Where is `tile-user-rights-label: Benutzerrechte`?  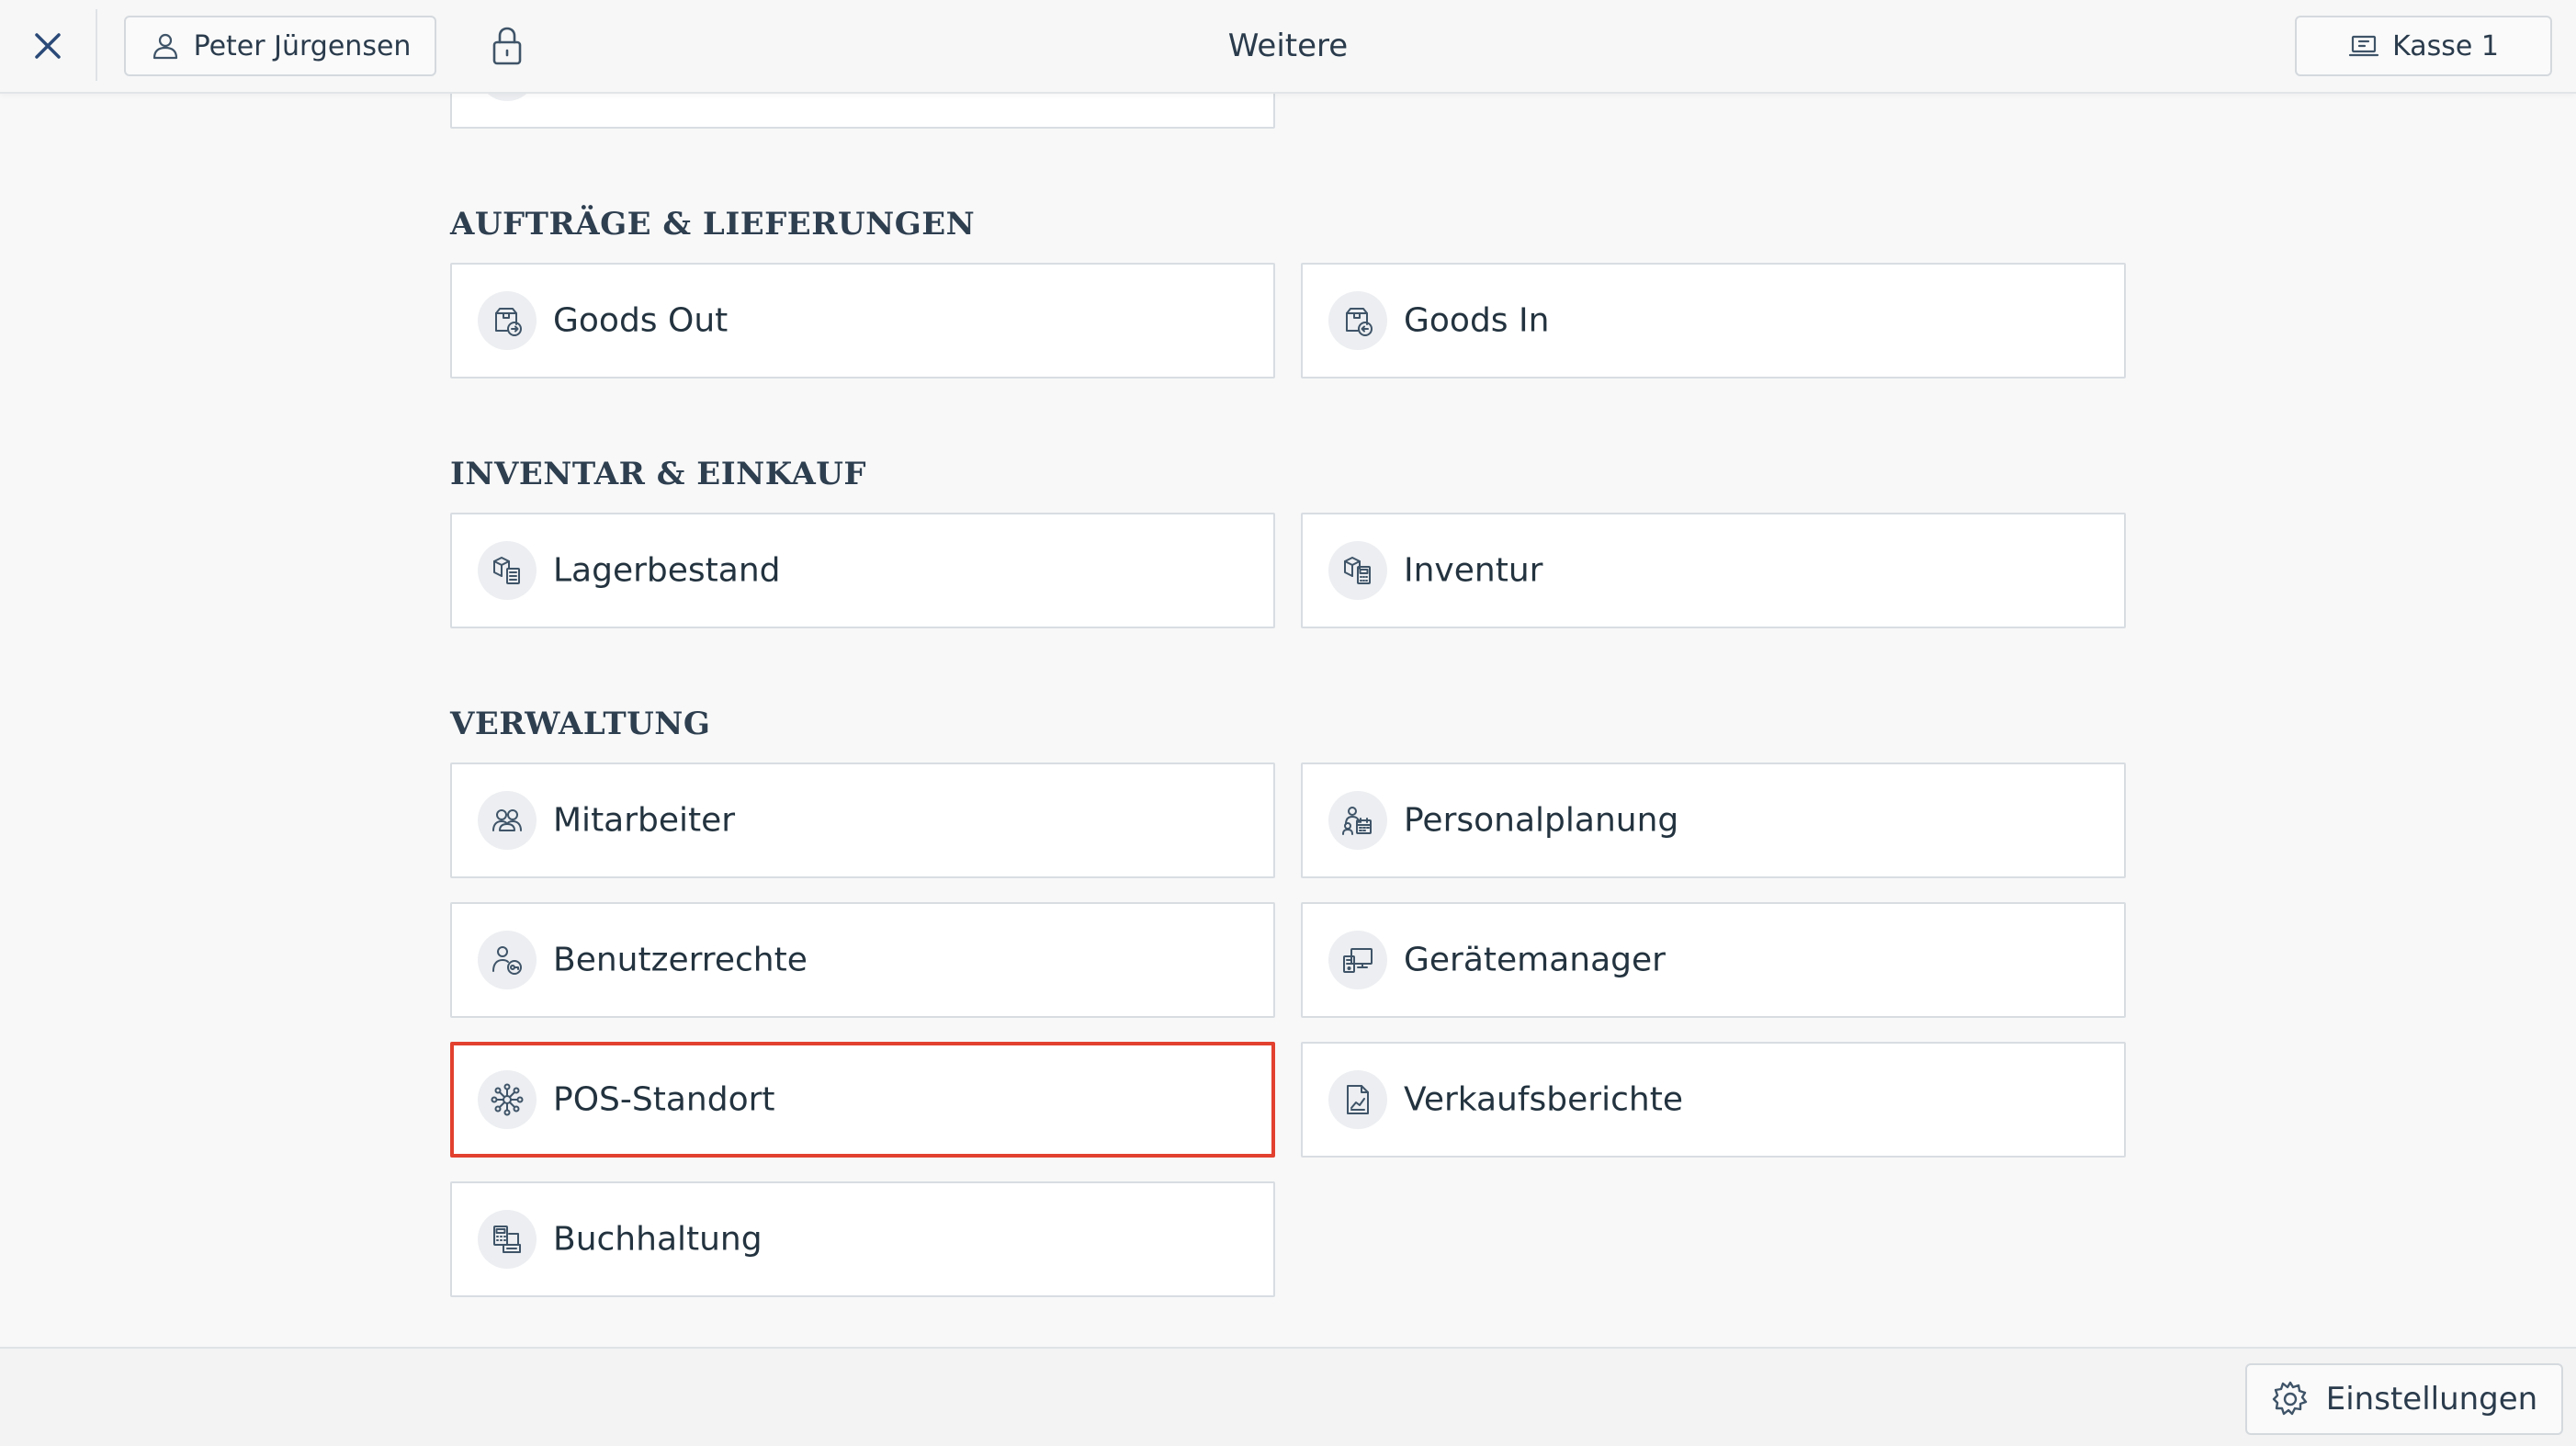 tile-user-rights-label: Benutzerrechte is located at coordinates (680, 960).